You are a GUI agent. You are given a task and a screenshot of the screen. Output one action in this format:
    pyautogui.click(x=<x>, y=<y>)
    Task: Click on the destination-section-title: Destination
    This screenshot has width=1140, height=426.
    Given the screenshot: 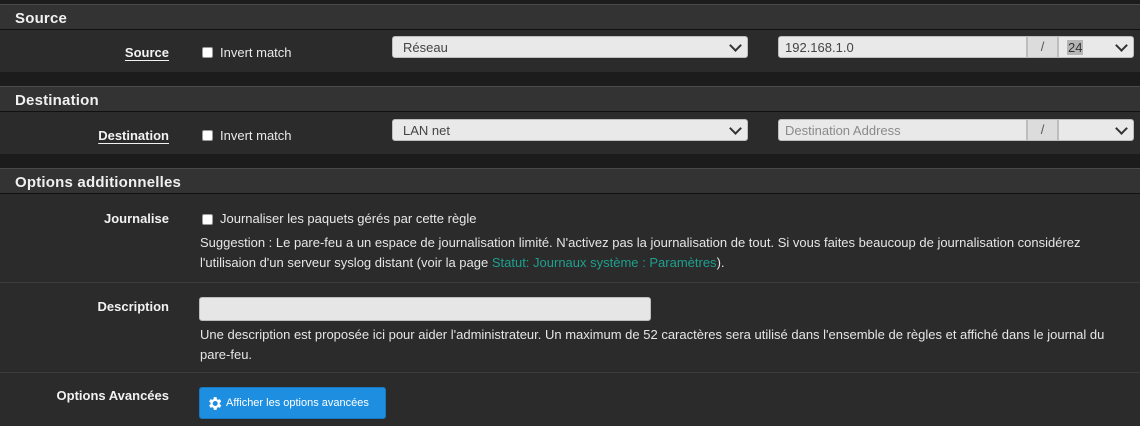 What is the action you would take?
    pyautogui.click(x=57, y=100)
    